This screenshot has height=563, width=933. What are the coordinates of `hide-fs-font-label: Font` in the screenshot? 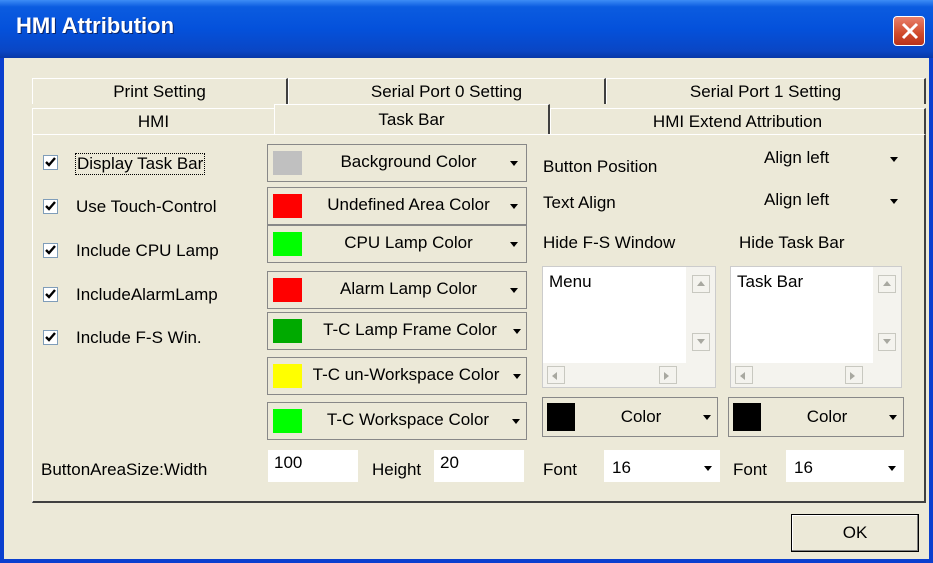 It's located at (560, 469).